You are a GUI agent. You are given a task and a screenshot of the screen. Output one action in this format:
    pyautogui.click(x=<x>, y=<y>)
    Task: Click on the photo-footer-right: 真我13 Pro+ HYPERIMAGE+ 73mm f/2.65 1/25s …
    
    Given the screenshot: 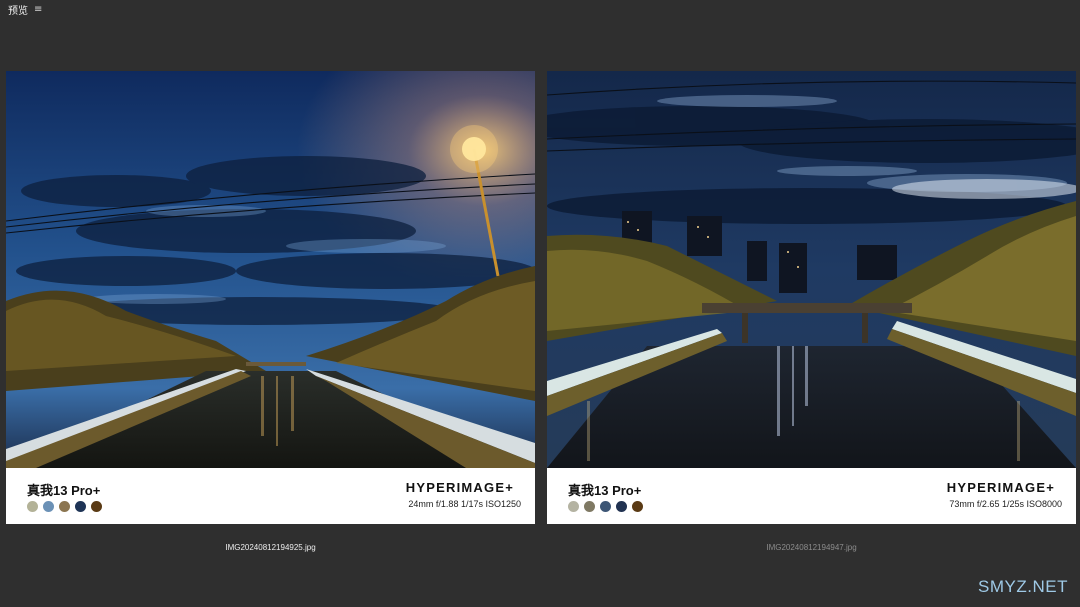 What is the action you would take?
    pyautogui.click(x=811, y=496)
    